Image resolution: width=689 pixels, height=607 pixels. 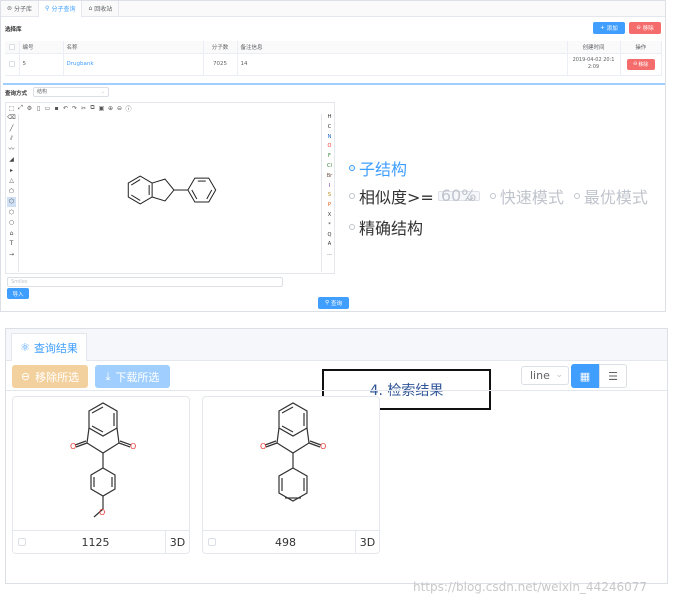 I want to click on radio-fast-mode, so click(x=492, y=196).